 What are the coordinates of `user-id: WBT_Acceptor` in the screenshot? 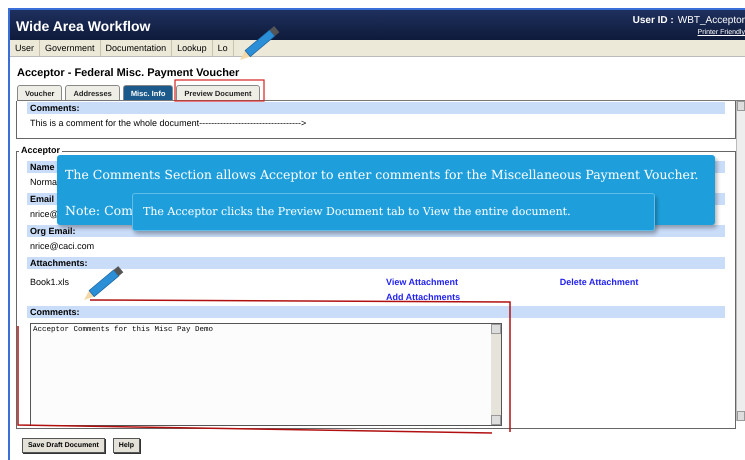 It's located at (711, 20).